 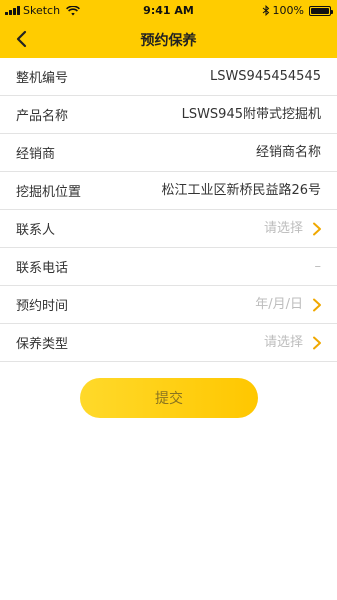 What do you see at coordinates (168, 10) in the screenshot?
I see `status-bar: Sketch 9:41 AM 100%` at bounding box center [168, 10].